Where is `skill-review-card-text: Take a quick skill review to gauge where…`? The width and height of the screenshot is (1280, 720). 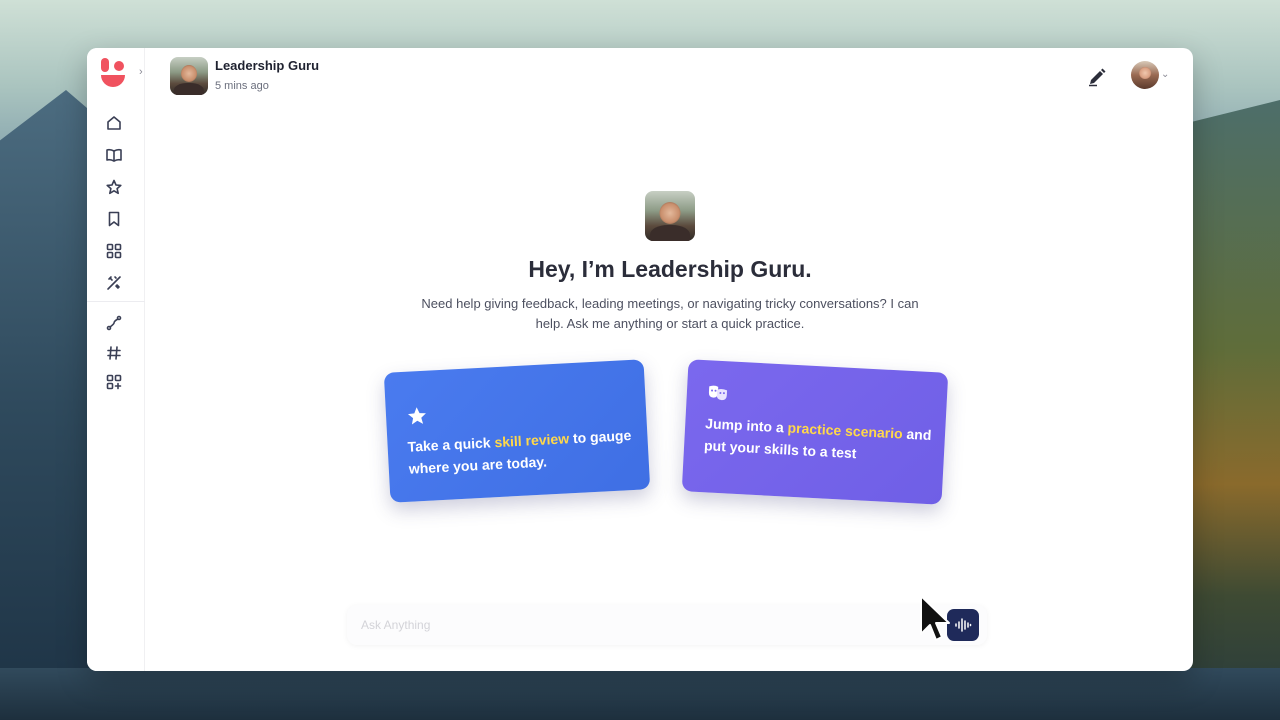
skill-review-card-text: Take a quick skill review to gauge where… is located at coordinates (519, 452).